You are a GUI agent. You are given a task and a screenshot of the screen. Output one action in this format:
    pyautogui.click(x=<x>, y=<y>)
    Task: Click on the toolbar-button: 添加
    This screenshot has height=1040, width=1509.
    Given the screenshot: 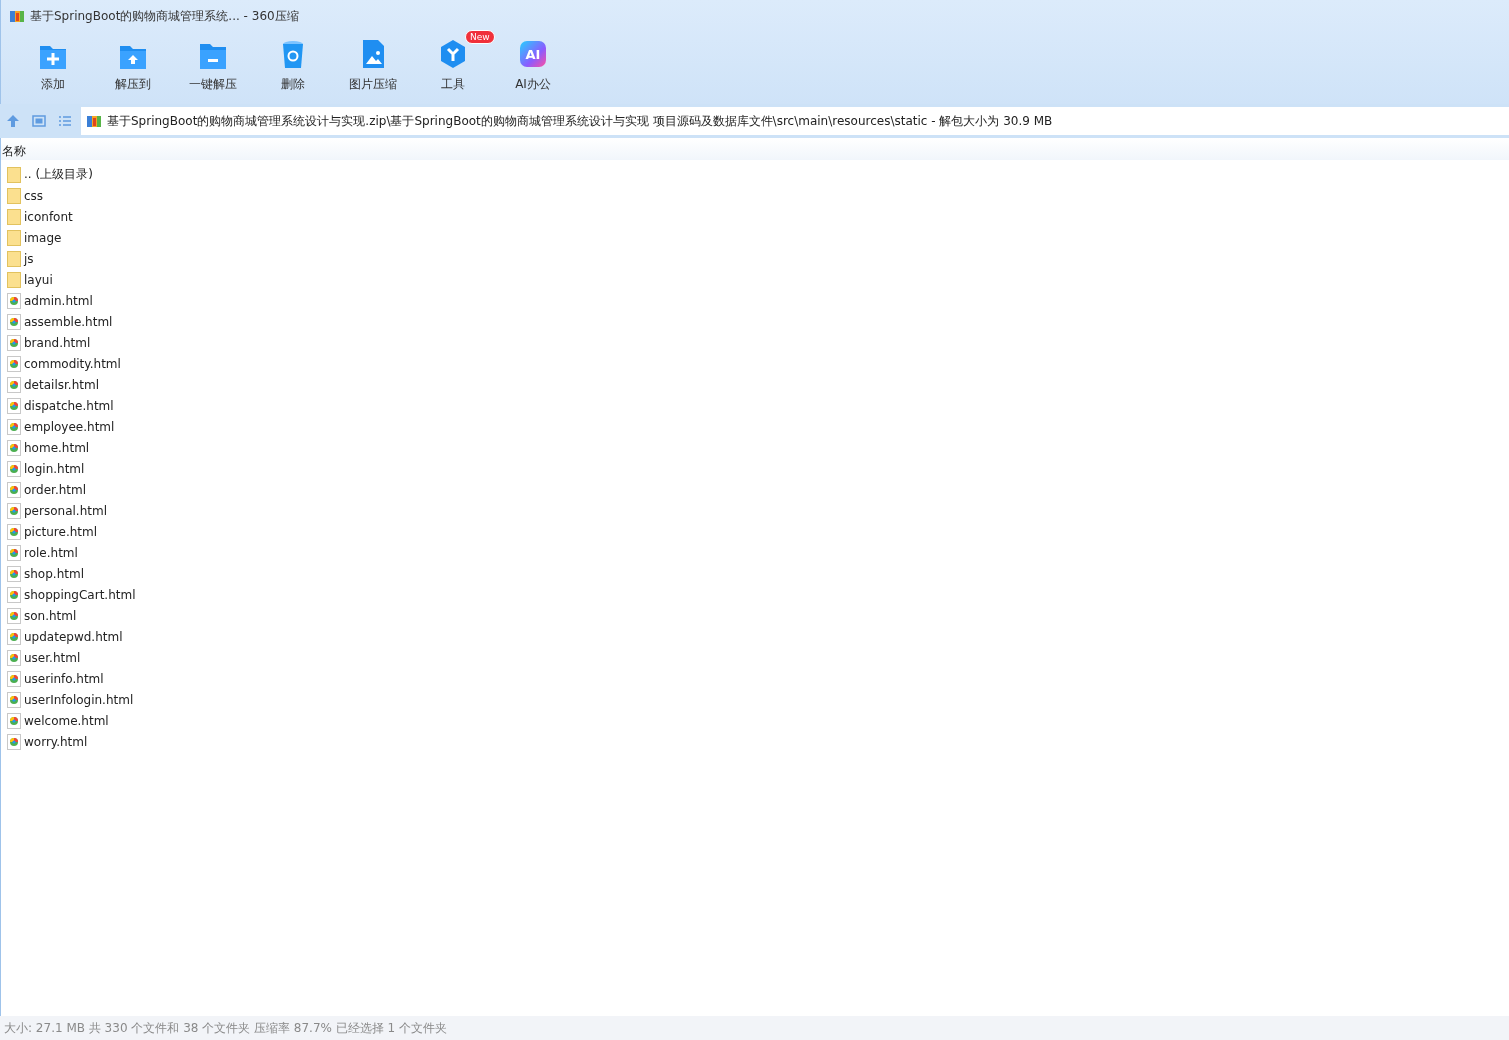 What is the action you would take?
    pyautogui.click(x=53, y=68)
    